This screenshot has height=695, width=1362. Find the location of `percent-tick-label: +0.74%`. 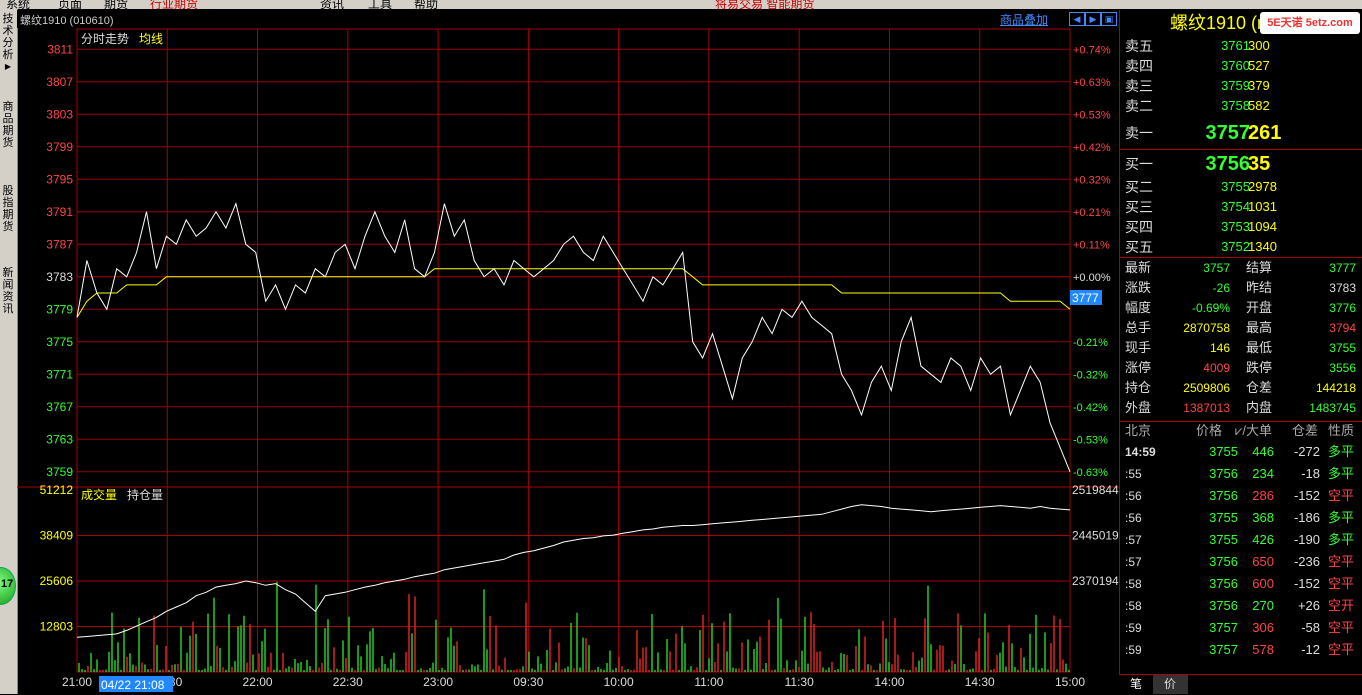

percent-tick-label: +0.74% is located at coordinates (1092, 50).